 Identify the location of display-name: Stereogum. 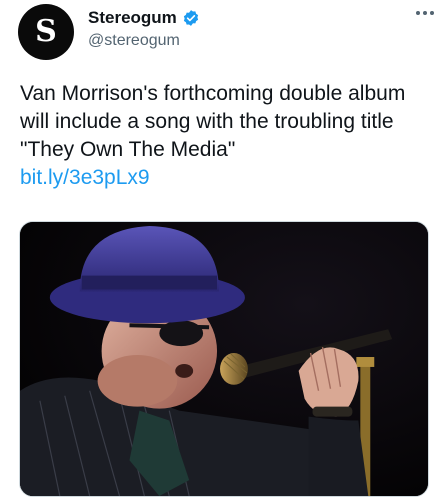
(132, 18).